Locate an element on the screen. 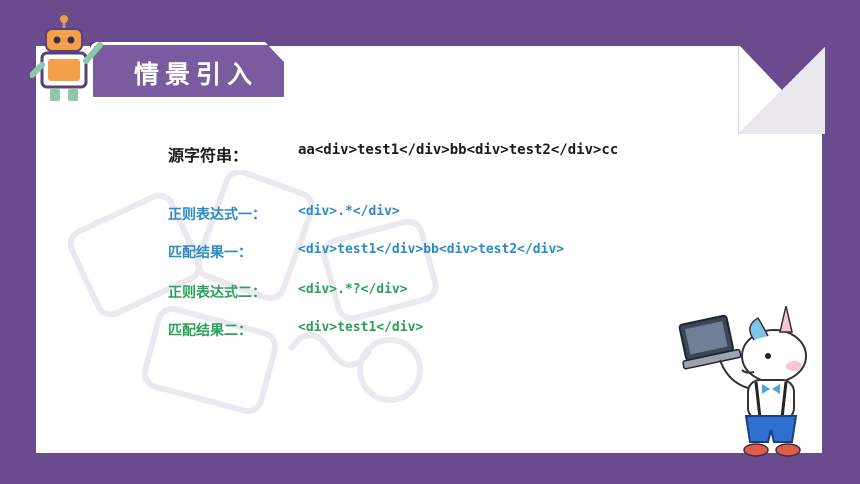 The width and height of the screenshot is (860, 484). result-two-label: 匹配结果二： is located at coordinates (210, 331).